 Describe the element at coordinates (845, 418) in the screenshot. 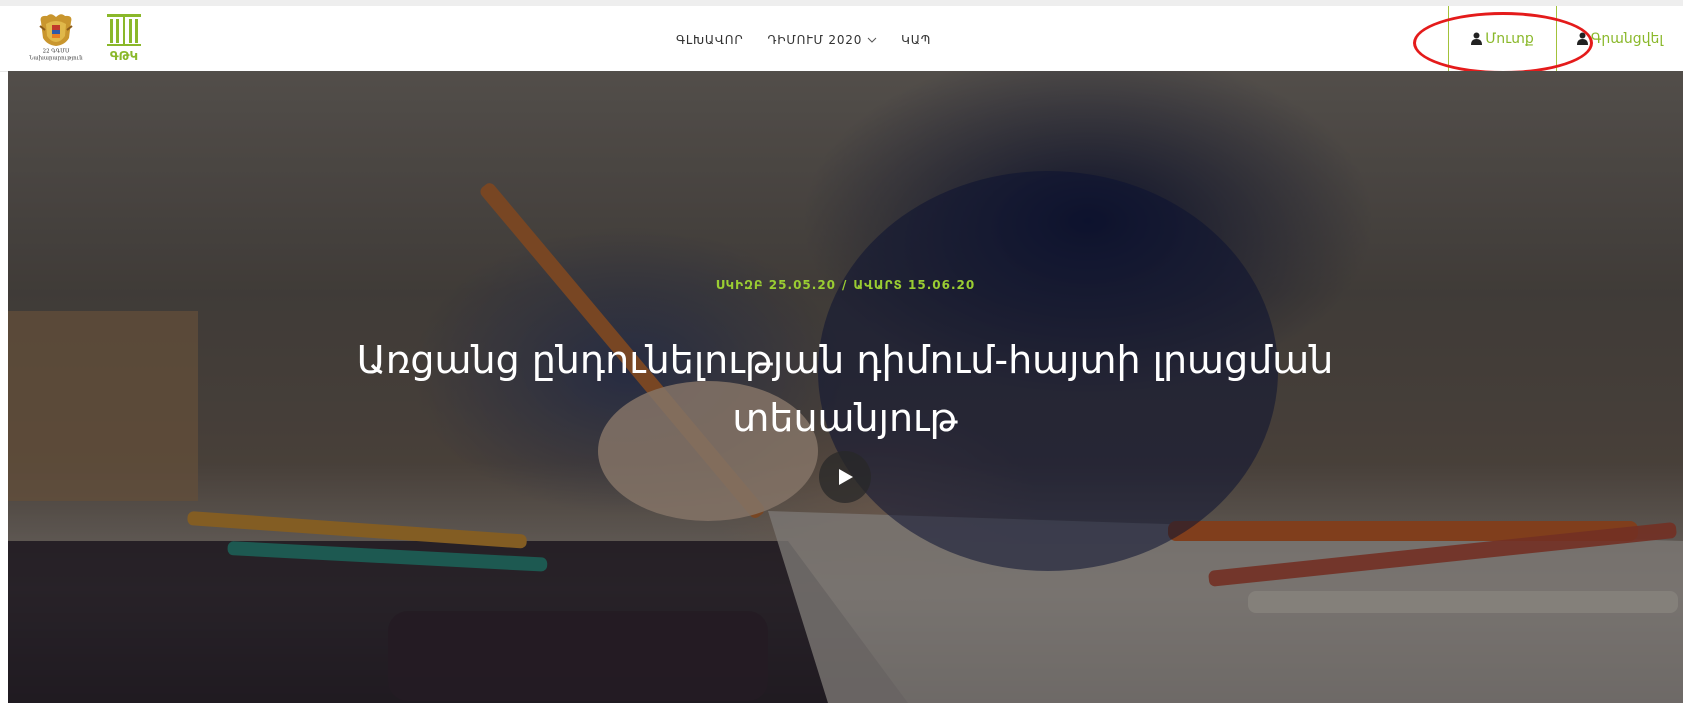

I see `hero-title-line2: տեսանյութ` at that location.